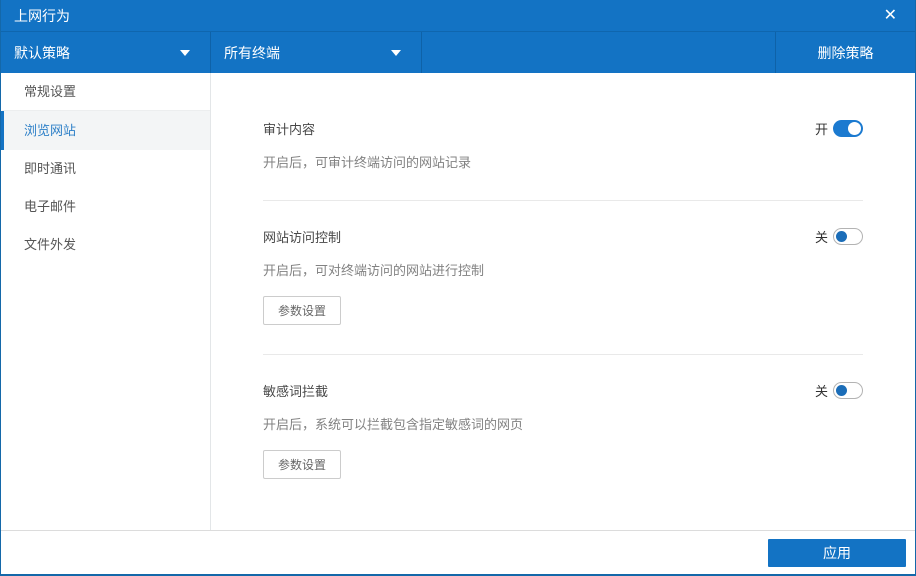 The image size is (916, 576). What do you see at coordinates (458, 16) in the screenshot?
I see `titlebar: 上网行为 ✕` at bounding box center [458, 16].